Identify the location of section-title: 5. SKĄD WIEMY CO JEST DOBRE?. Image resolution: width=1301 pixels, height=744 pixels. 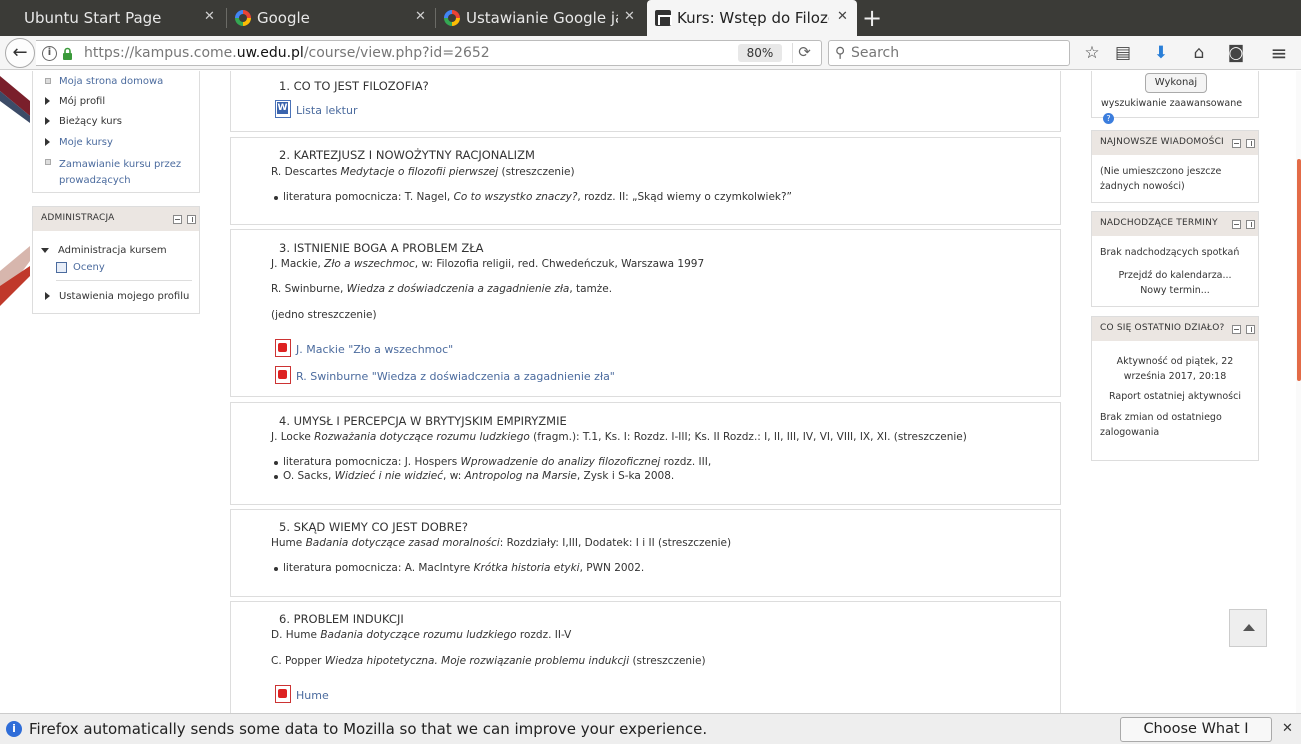
(374, 527).